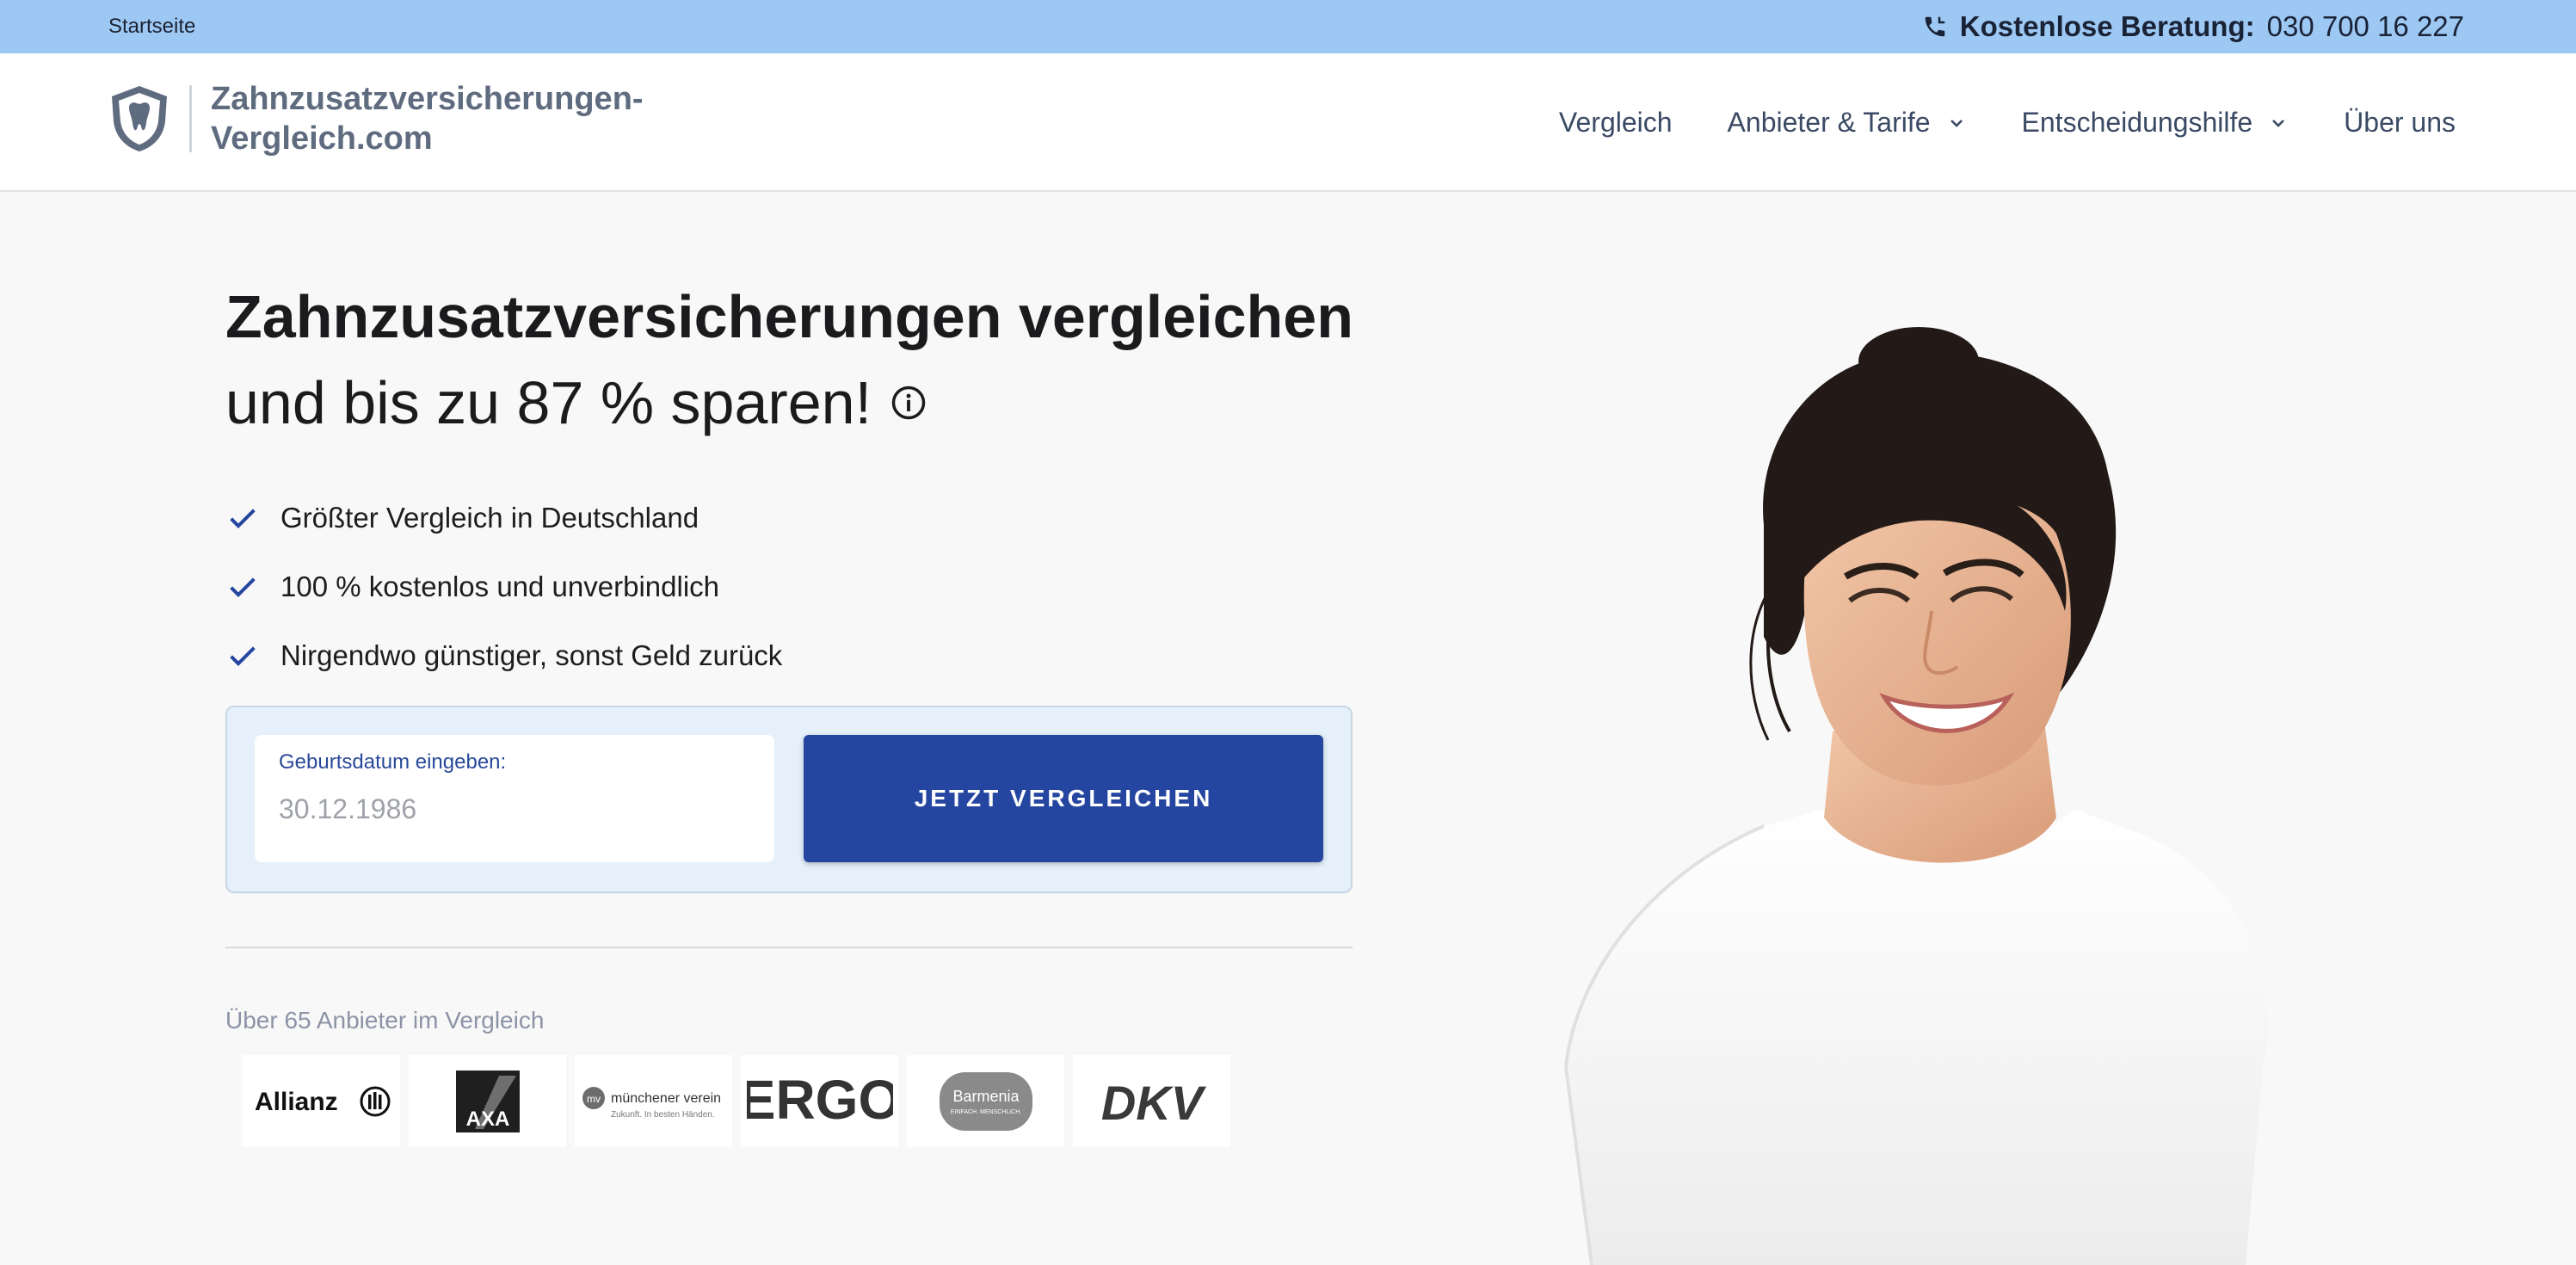 This screenshot has width=2576, height=1265. I want to click on nav-label: Anbieter & Tarife, so click(1829, 122).